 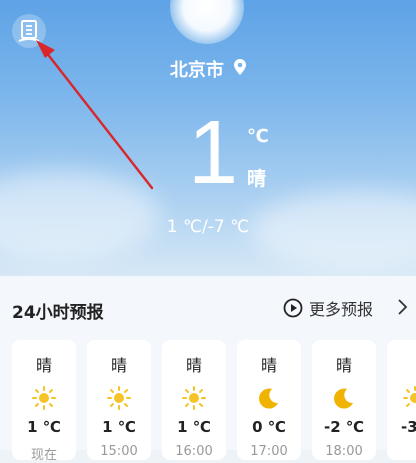 I want to click on current-condition: 晴, so click(x=257, y=179).